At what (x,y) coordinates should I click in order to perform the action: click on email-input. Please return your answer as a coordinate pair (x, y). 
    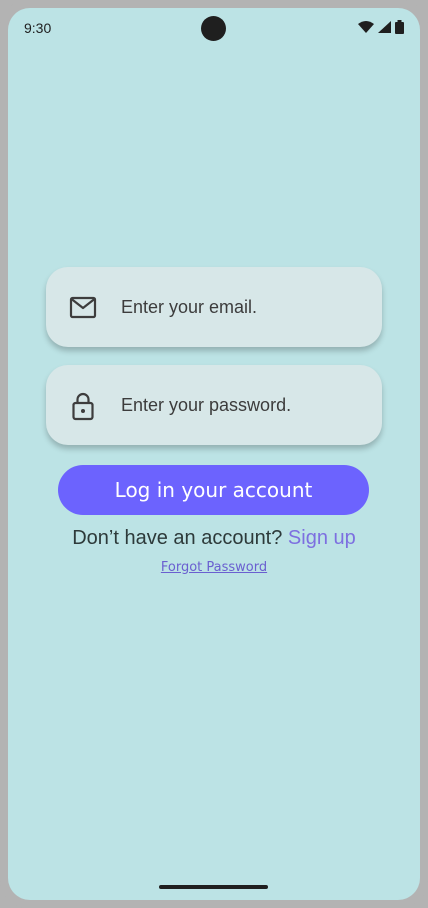
    Looking at the image, I should click on (246, 307).